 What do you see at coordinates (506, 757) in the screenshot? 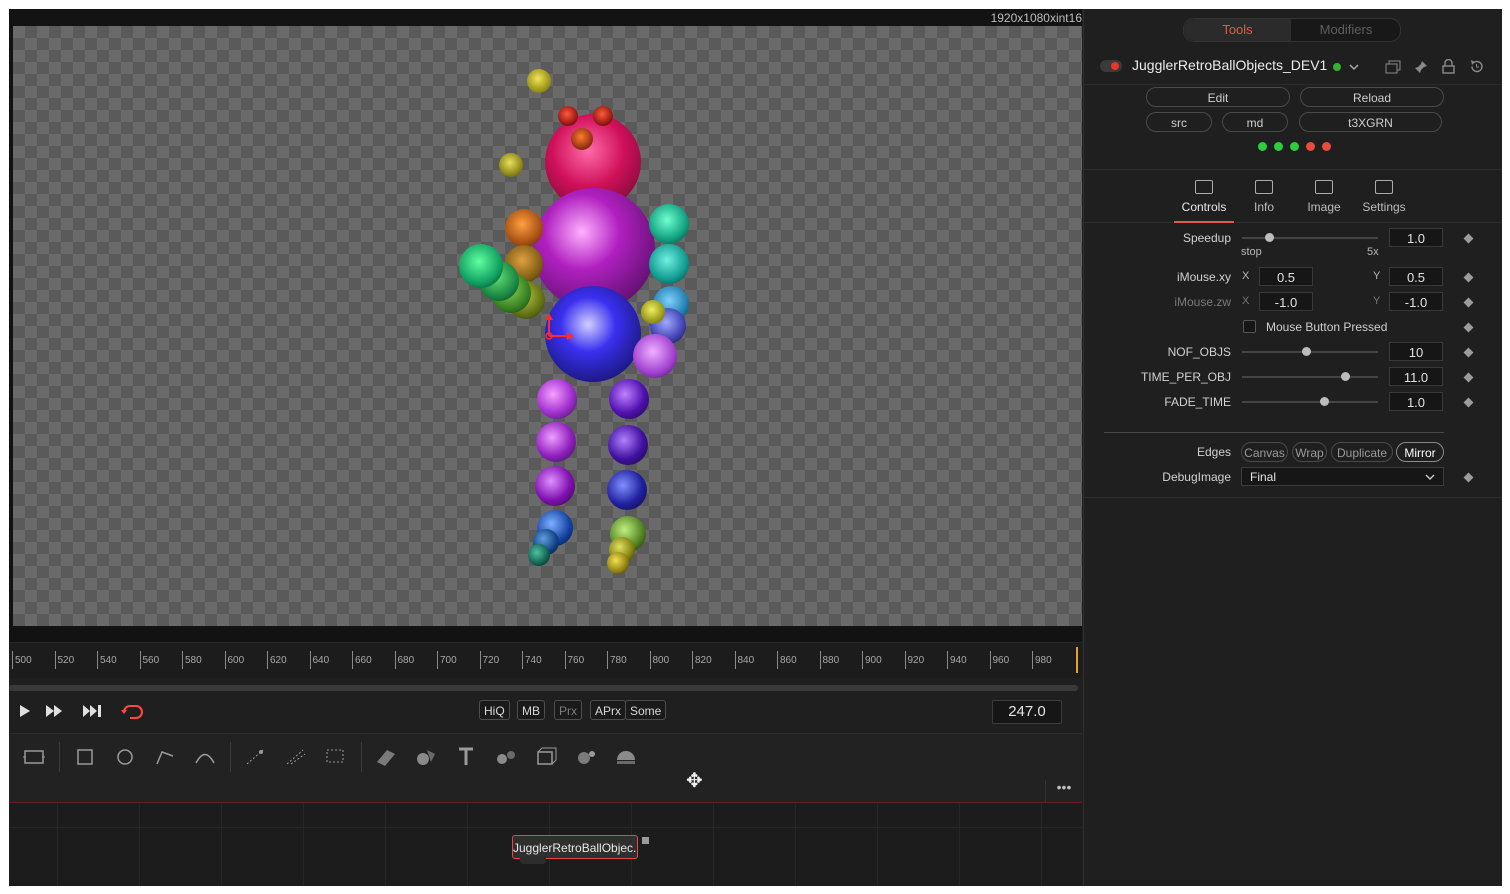
I see `merge-3d-icon` at bounding box center [506, 757].